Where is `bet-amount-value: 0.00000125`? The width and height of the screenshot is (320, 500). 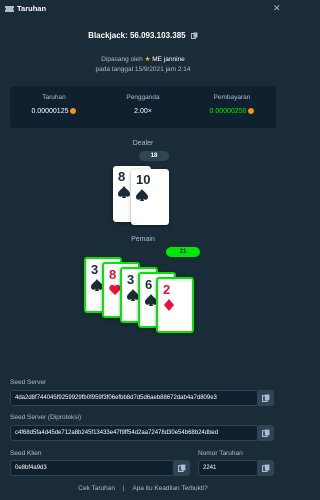
bet-amount-value: 0.00000125 is located at coordinates (50, 111).